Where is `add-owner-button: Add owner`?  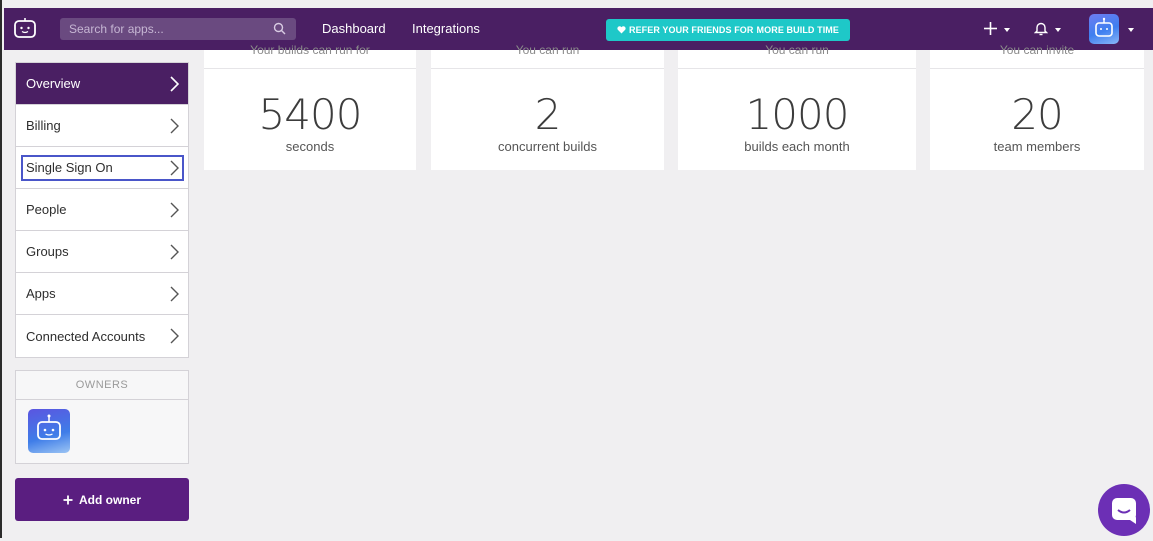
add-owner-button: Add owner is located at coordinates (102, 499).